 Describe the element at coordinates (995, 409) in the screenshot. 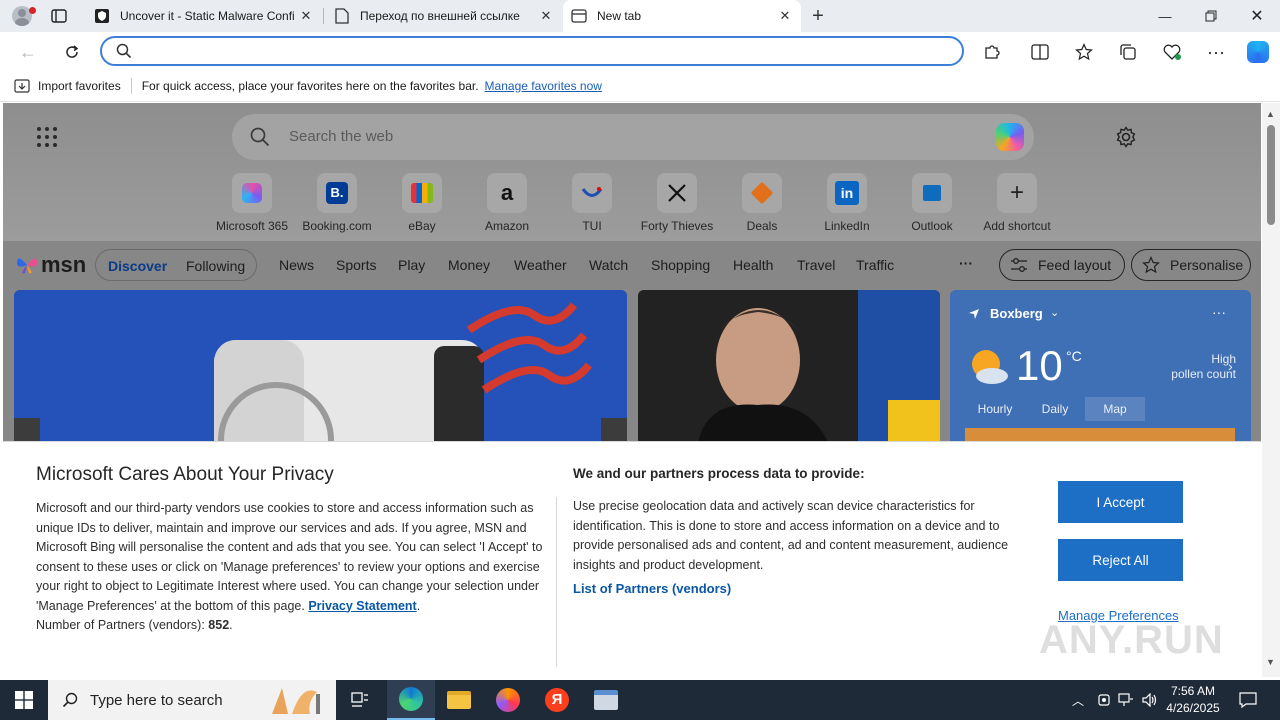

I see `tab-hourly: Hourly` at that location.